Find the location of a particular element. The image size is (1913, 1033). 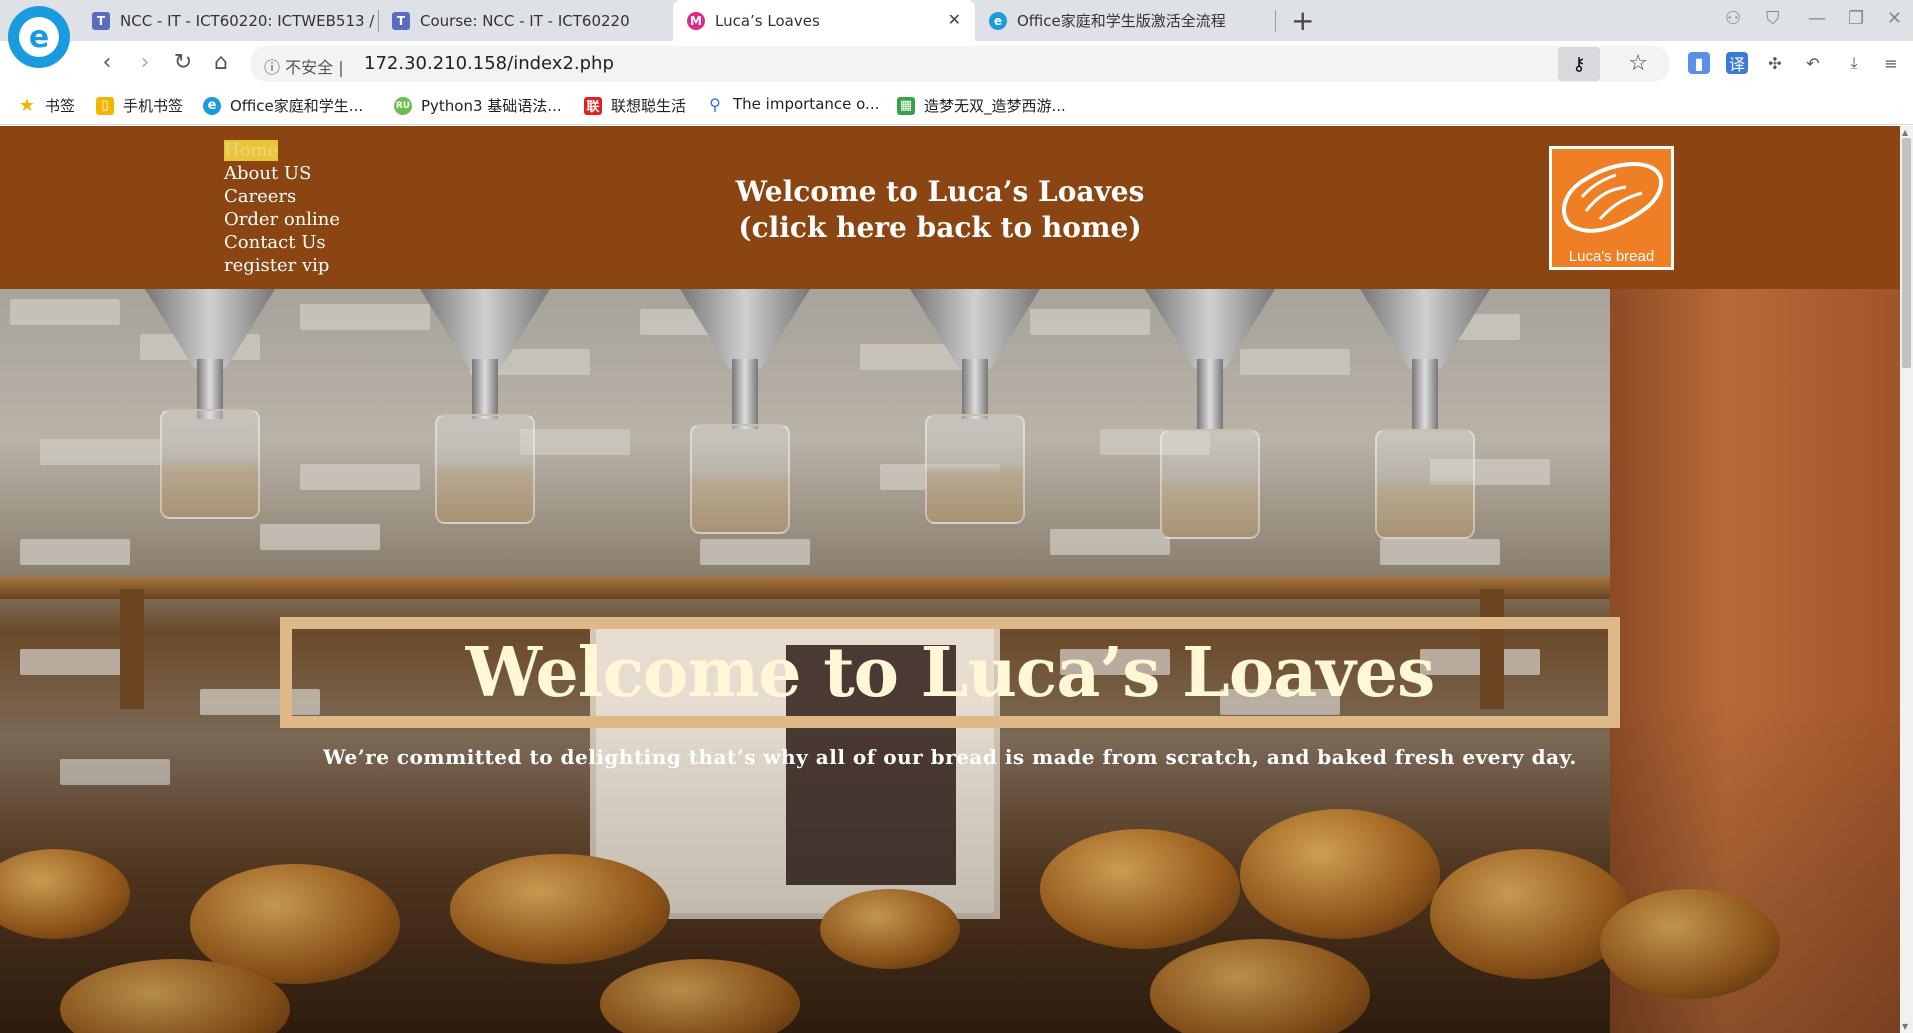

nav-item-register-vip: register vip is located at coordinates (282, 265).